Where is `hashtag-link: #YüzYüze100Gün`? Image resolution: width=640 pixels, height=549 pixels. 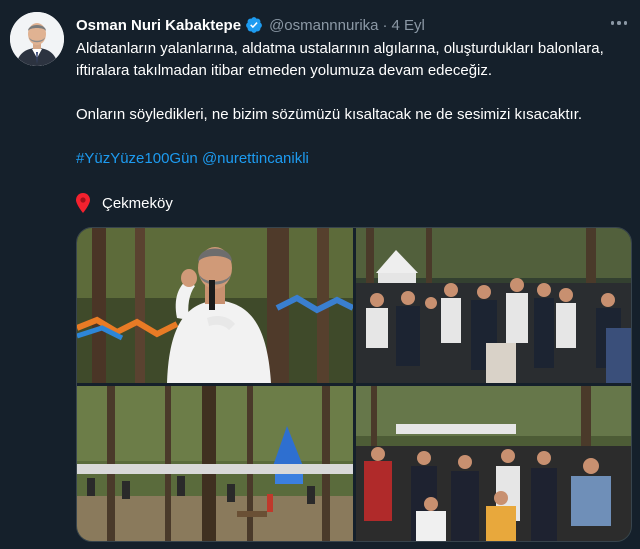 hashtag-link: #YüzYüze100Gün is located at coordinates (137, 158).